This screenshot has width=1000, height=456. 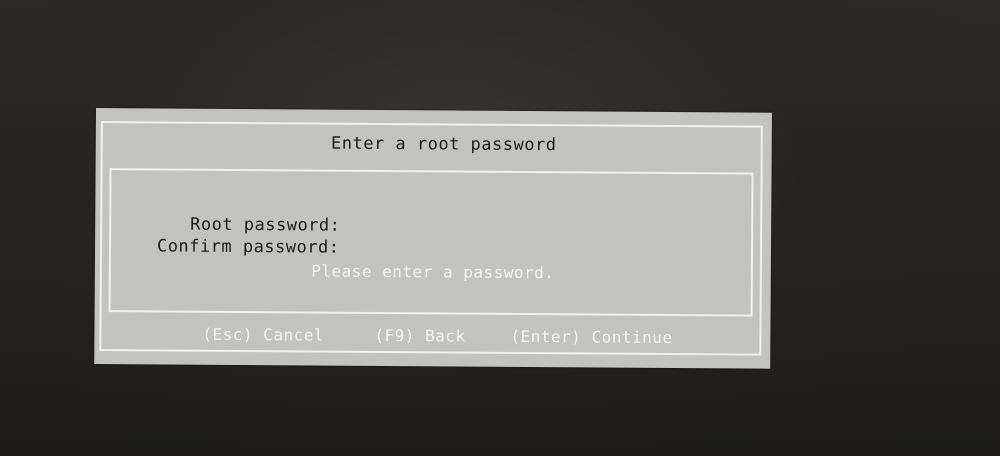 I want to click on confirm-password-label: Confirm password:, so click(x=248, y=247).